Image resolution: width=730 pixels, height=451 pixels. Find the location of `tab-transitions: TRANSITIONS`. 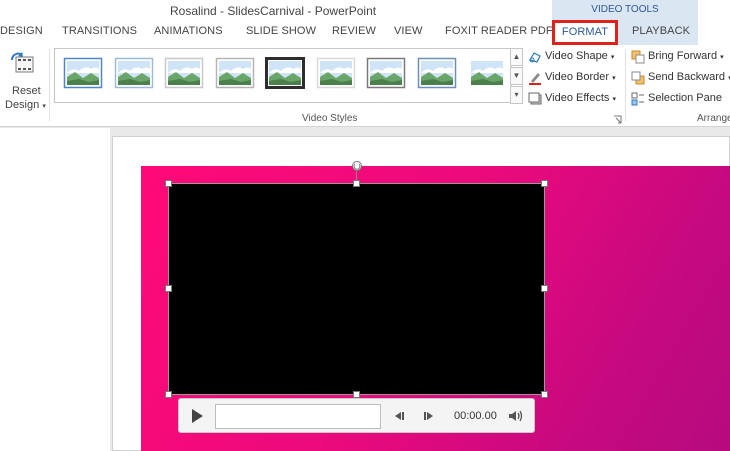

tab-transitions: TRANSITIONS is located at coordinates (99, 31).